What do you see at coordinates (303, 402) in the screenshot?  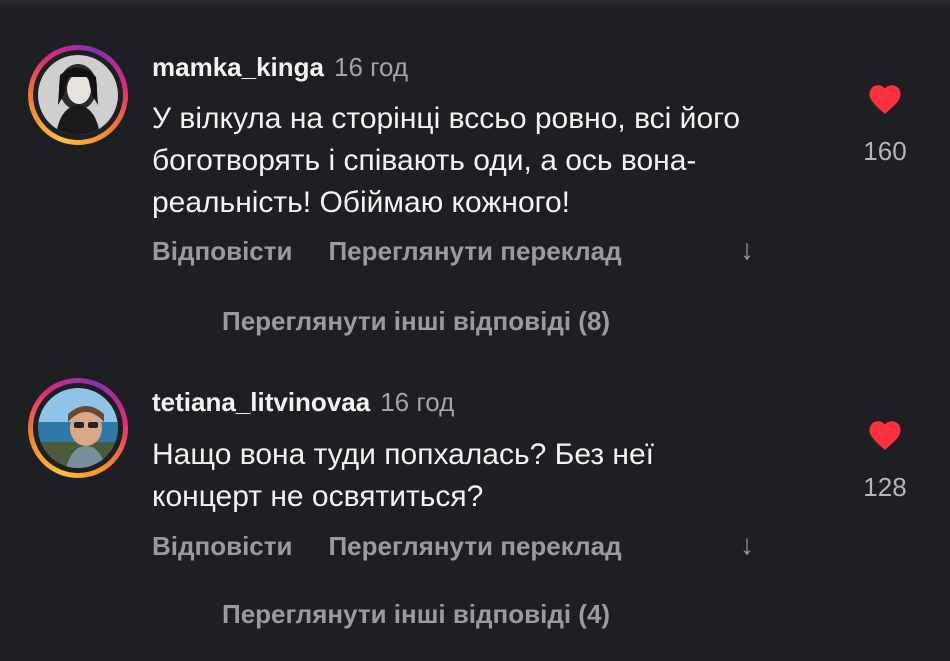 I see `comment-username: tetiana_litvinovaa 16 год` at bounding box center [303, 402].